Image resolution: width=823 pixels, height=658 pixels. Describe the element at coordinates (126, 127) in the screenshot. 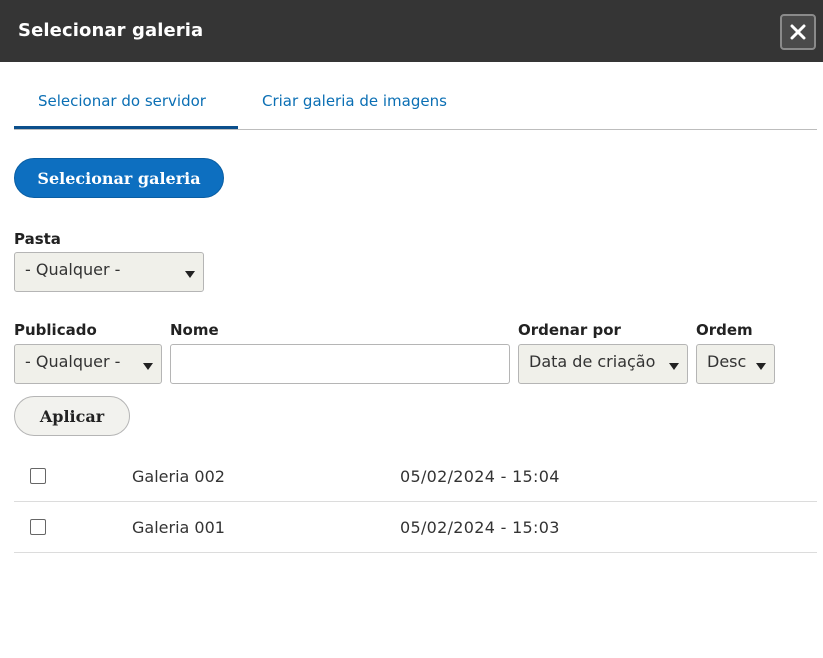

I see `active-tab-indicator` at that location.